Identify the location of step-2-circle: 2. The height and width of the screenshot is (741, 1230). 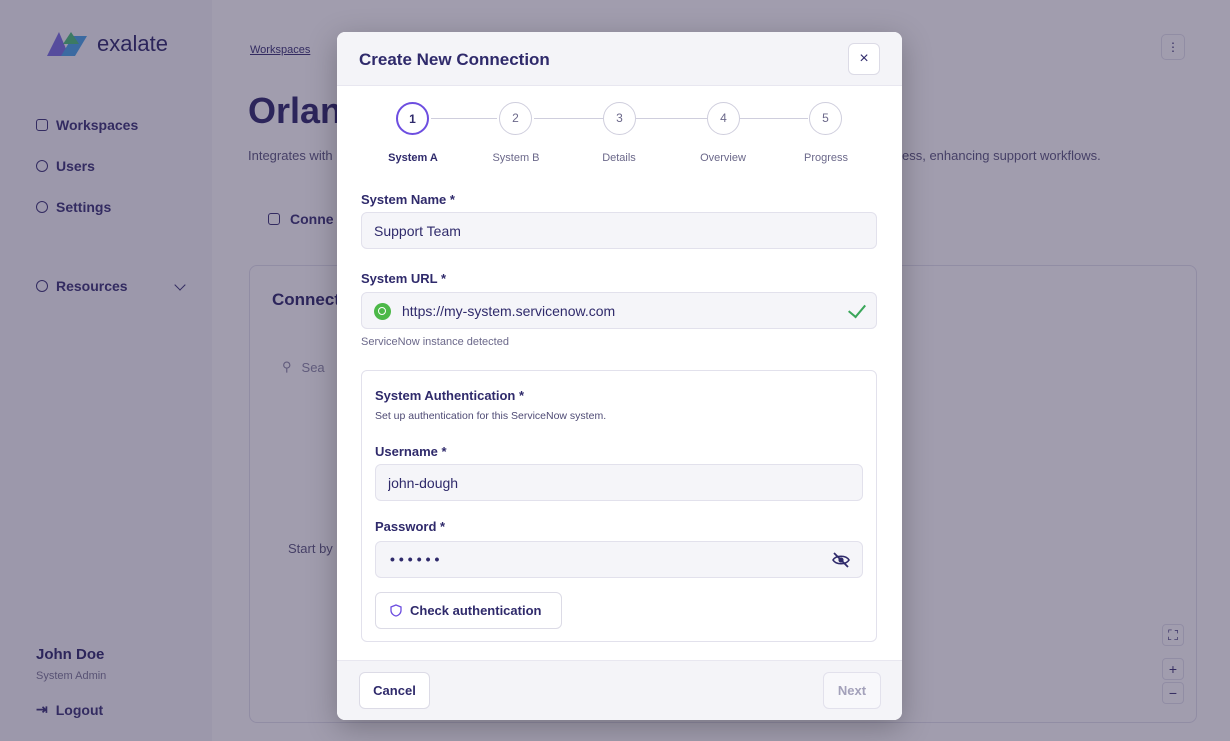
(515, 118).